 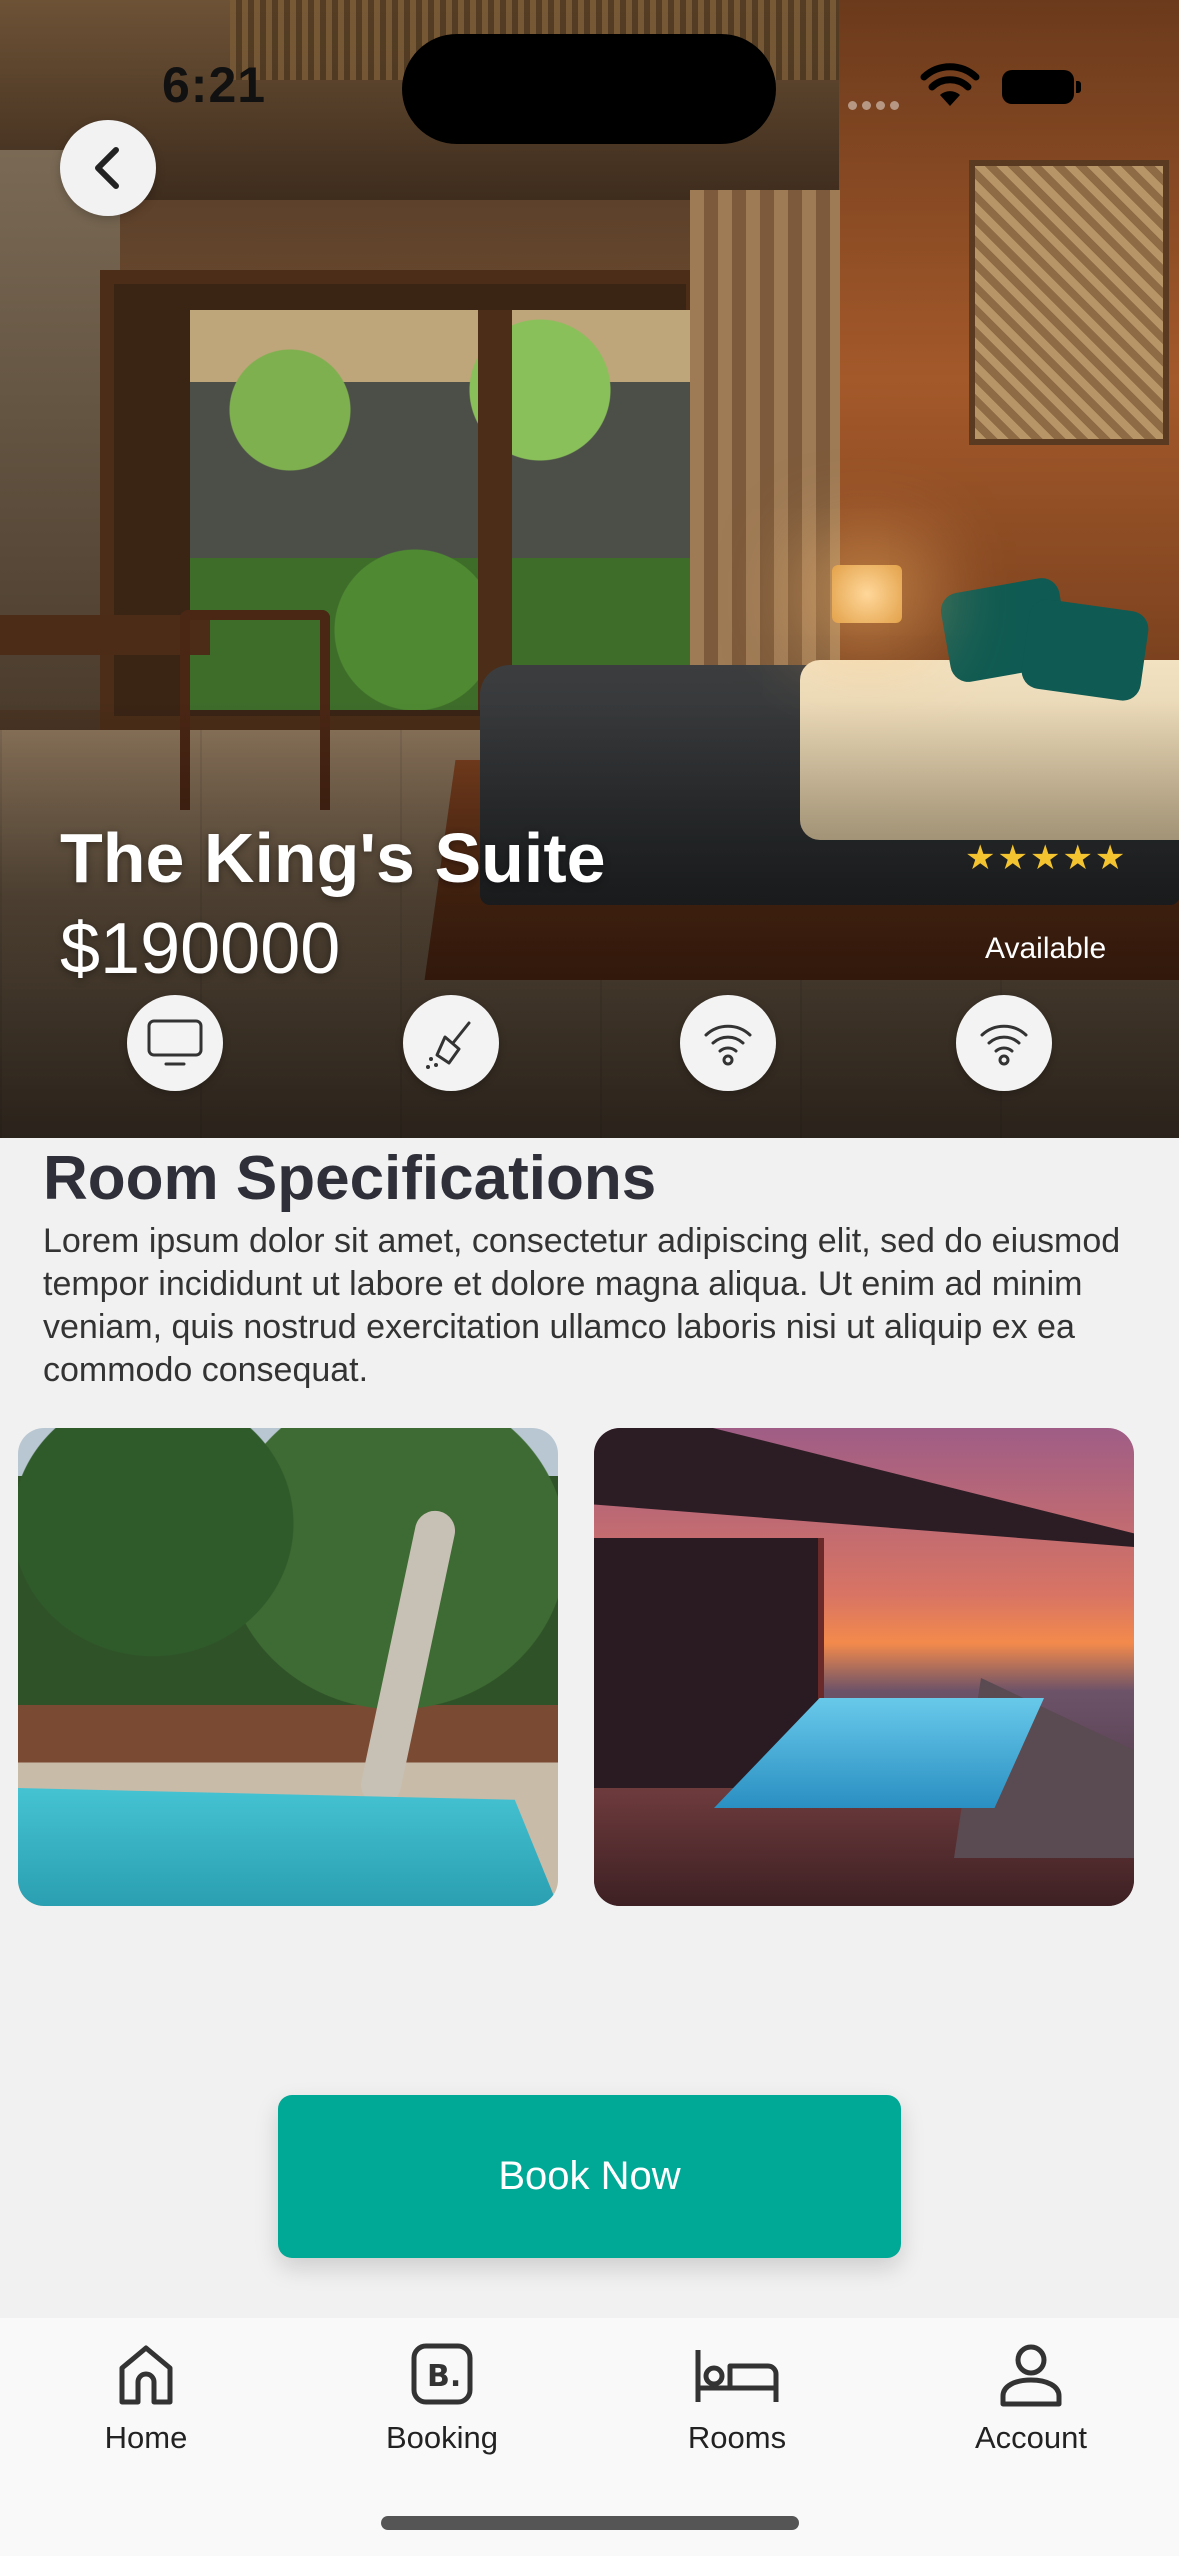 What do you see at coordinates (950, 84) in the screenshot?
I see `wifi-status-icon` at bounding box center [950, 84].